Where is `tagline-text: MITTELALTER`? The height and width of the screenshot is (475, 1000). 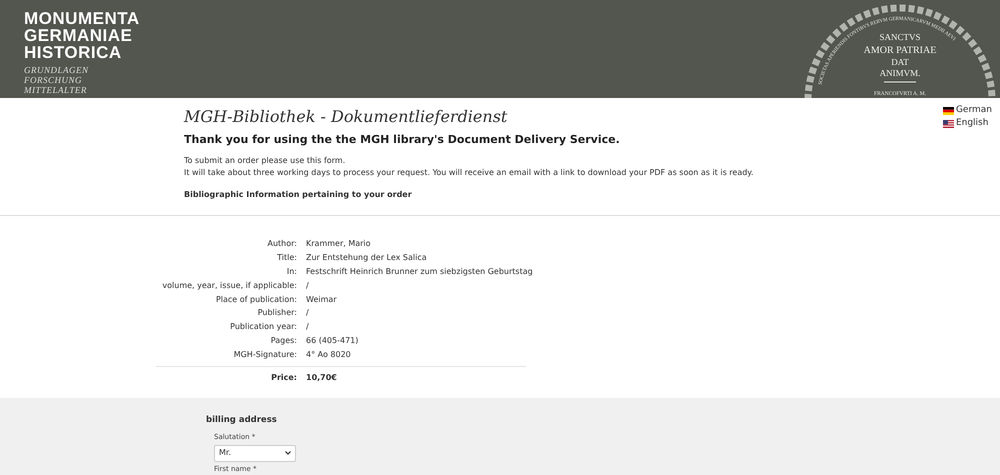
tagline-text: MITTELALTER is located at coordinates (56, 90).